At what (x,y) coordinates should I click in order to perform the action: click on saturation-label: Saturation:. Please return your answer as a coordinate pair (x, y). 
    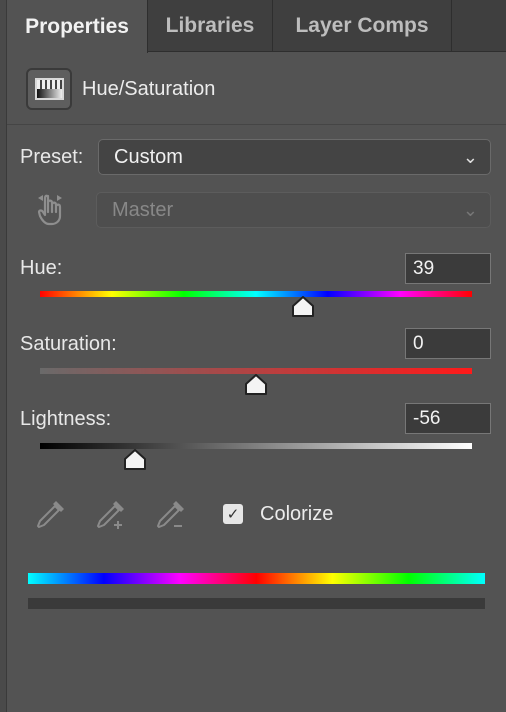
    Looking at the image, I should click on (68, 344).